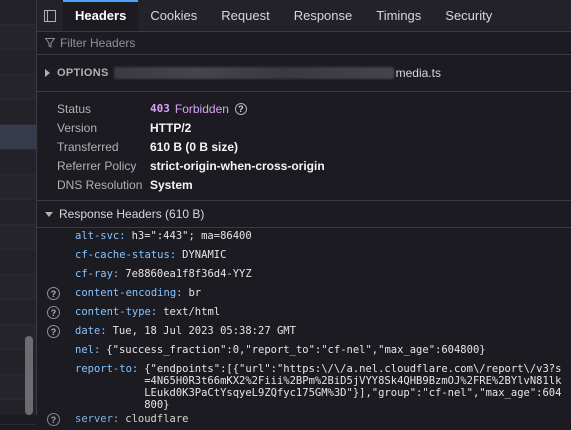  Describe the element at coordinates (323, 15) in the screenshot. I see `tab-response: Response` at that location.